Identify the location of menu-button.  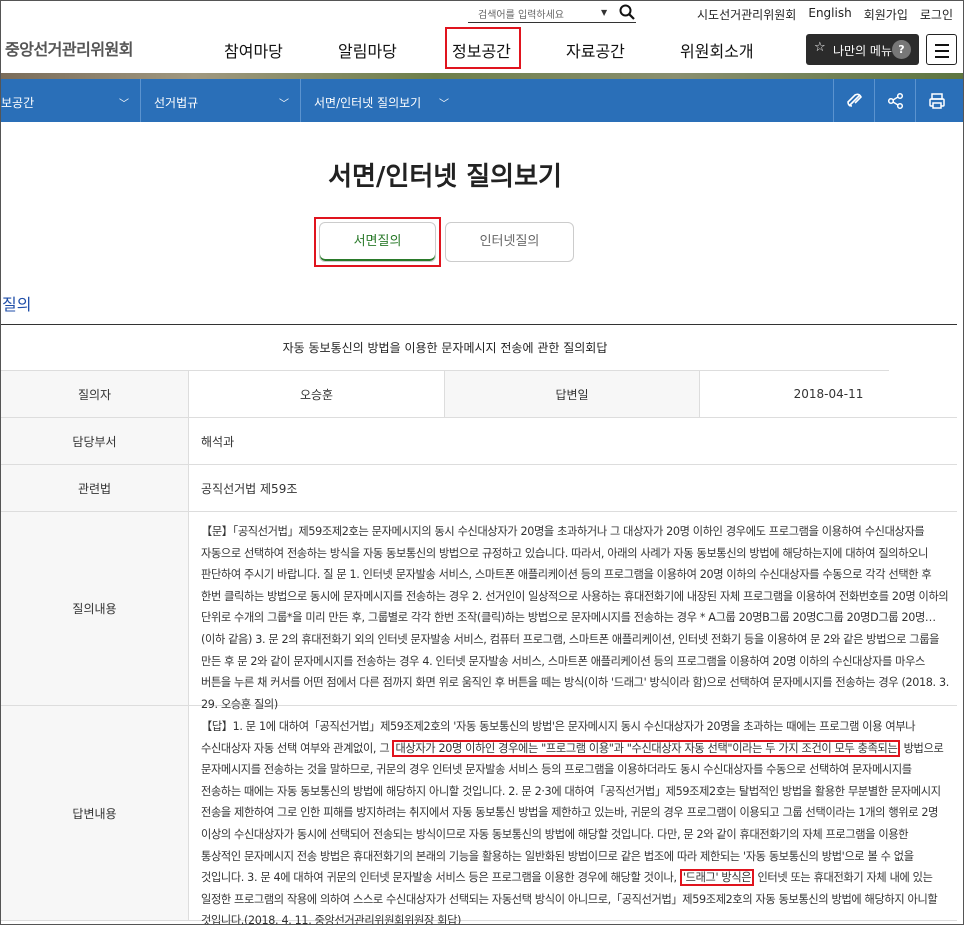
(941, 49).